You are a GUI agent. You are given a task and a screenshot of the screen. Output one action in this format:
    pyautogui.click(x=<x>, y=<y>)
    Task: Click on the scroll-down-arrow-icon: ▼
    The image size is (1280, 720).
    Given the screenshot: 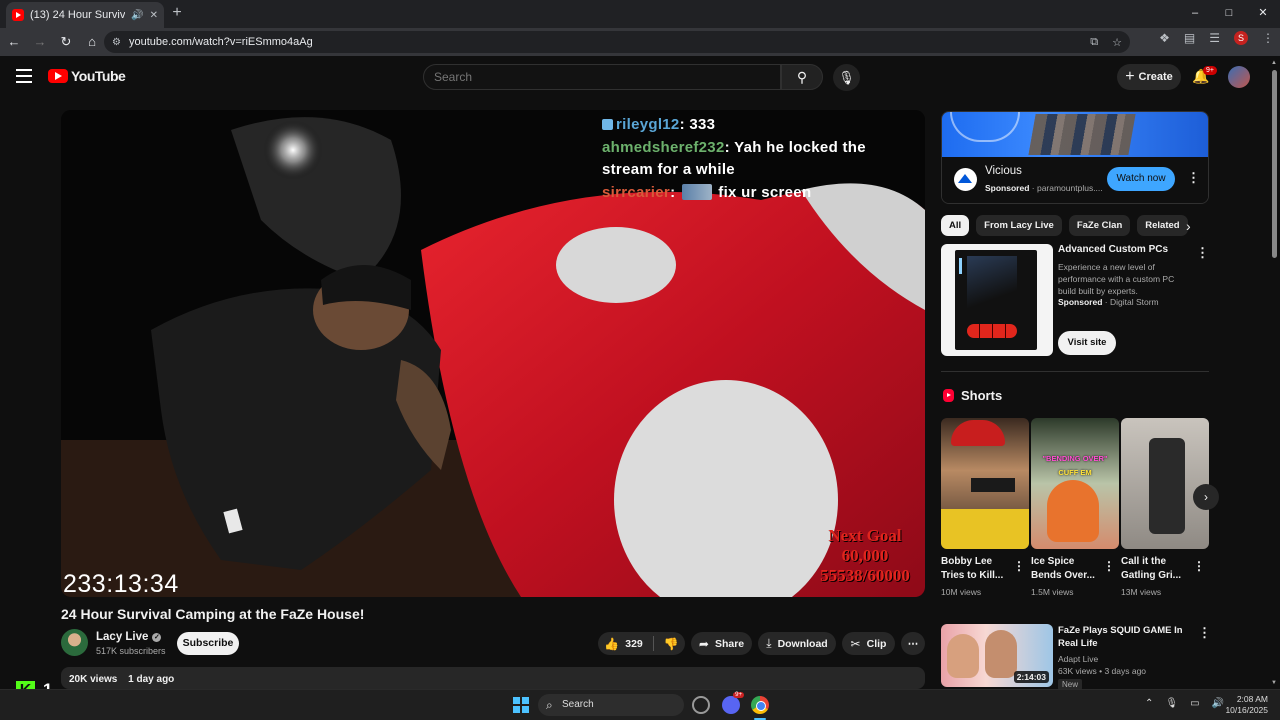 What is the action you would take?
    pyautogui.click(x=1274, y=683)
    